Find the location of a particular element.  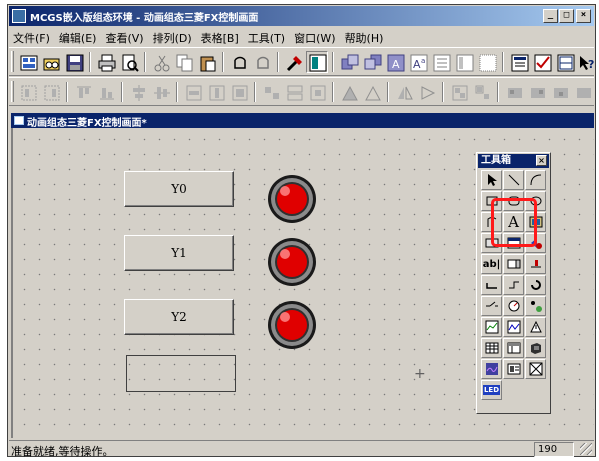

font-color-icon: A is located at coordinates (395, 62).